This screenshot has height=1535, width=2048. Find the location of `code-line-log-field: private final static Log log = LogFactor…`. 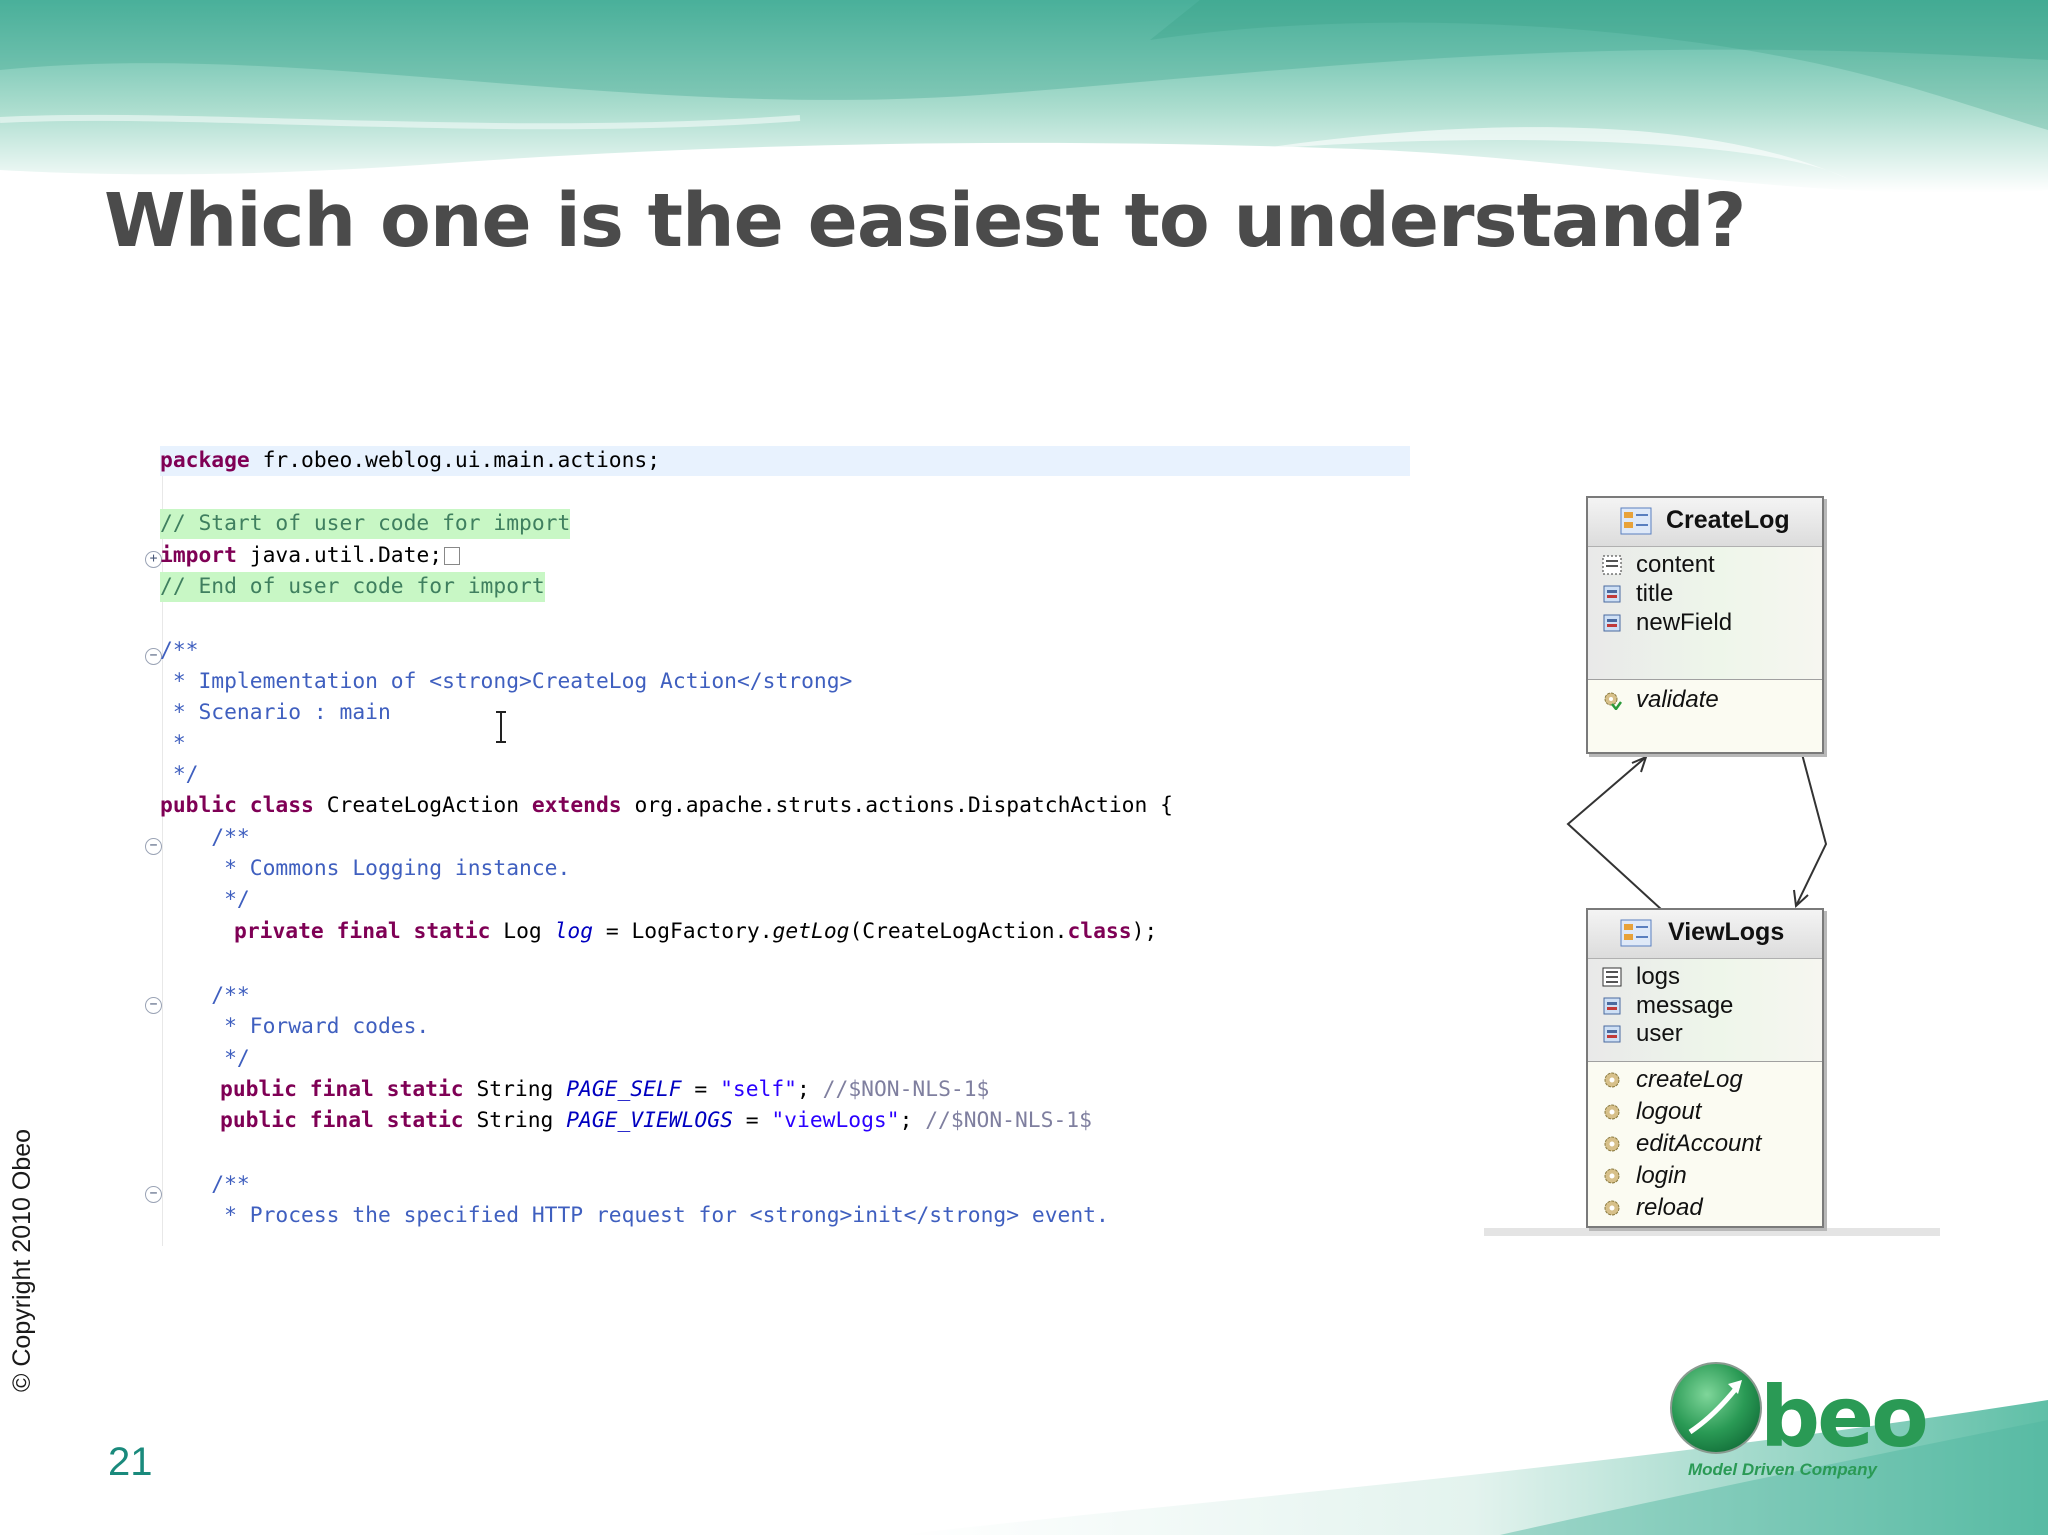

code-line-log-field: private final static Log log = LogFactor… is located at coordinates (696, 931).